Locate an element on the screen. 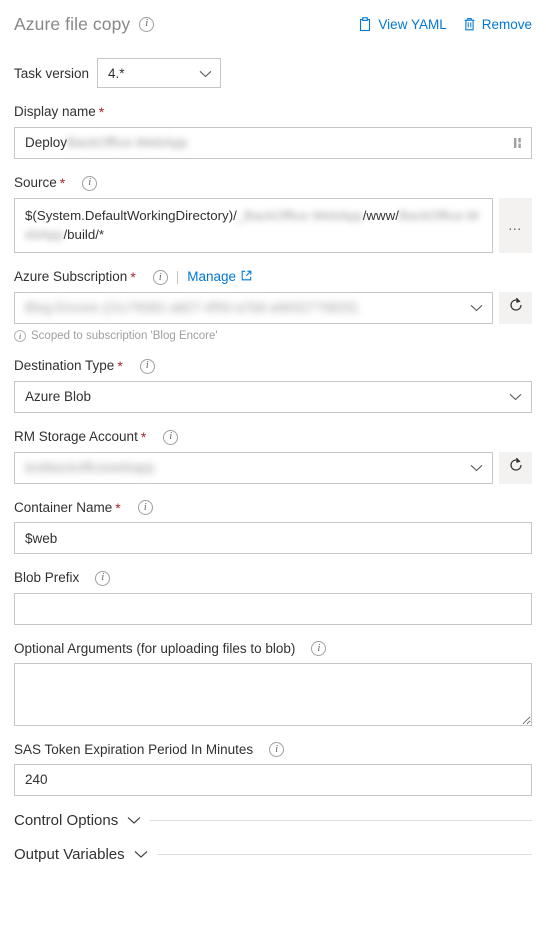 This screenshot has width=546, height=936. source-value-part2: /www/ is located at coordinates (380, 215).